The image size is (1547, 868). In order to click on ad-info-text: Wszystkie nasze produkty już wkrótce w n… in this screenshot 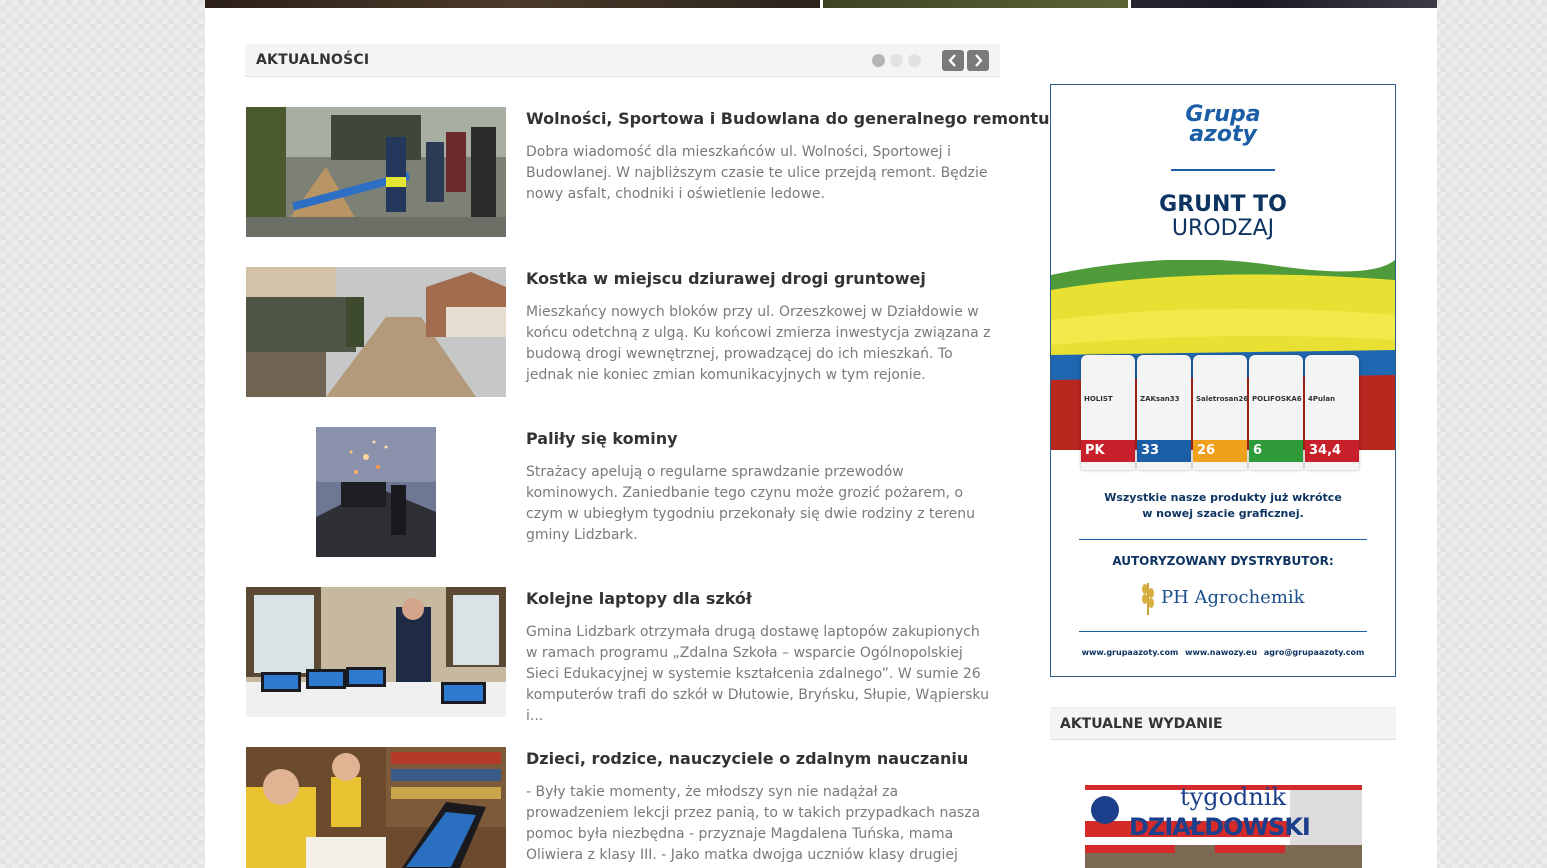, I will do `click(1223, 505)`.